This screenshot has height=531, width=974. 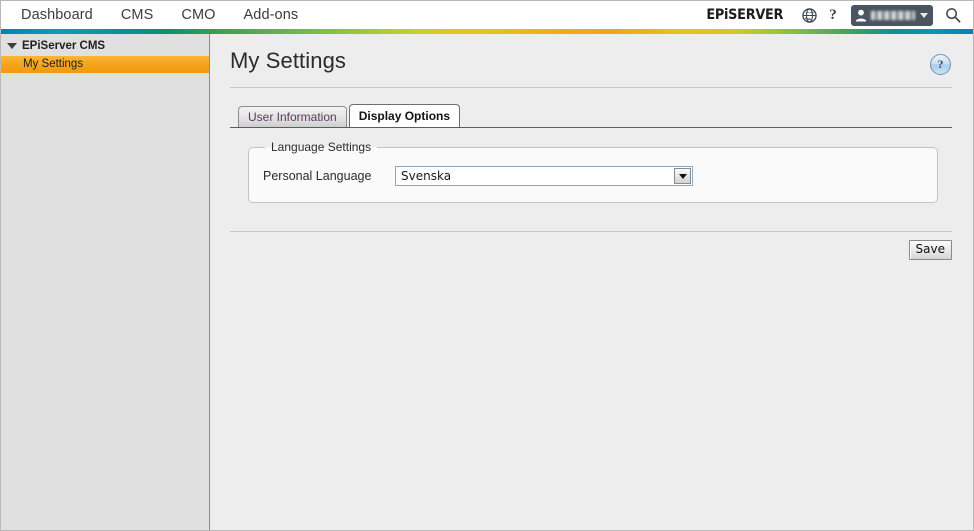 What do you see at coordinates (198, 15) in the screenshot?
I see `nav-cmo: CMO` at bounding box center [198, 15].